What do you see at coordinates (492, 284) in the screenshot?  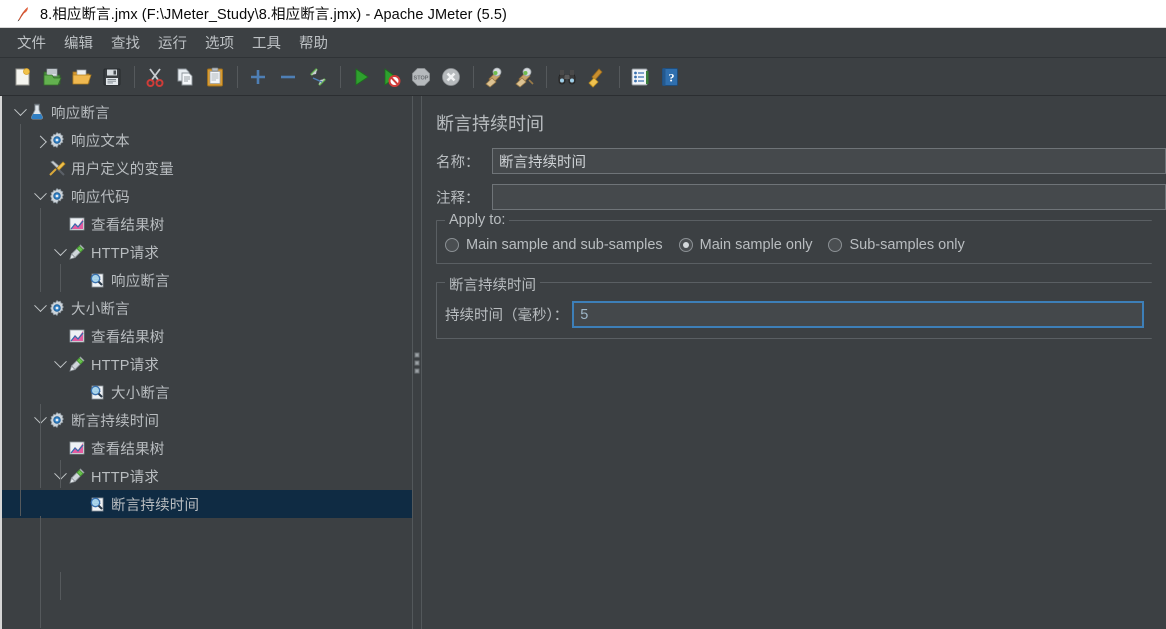 I see `duration-group-title: 断言持续时间` at bounding box center [492, 284].